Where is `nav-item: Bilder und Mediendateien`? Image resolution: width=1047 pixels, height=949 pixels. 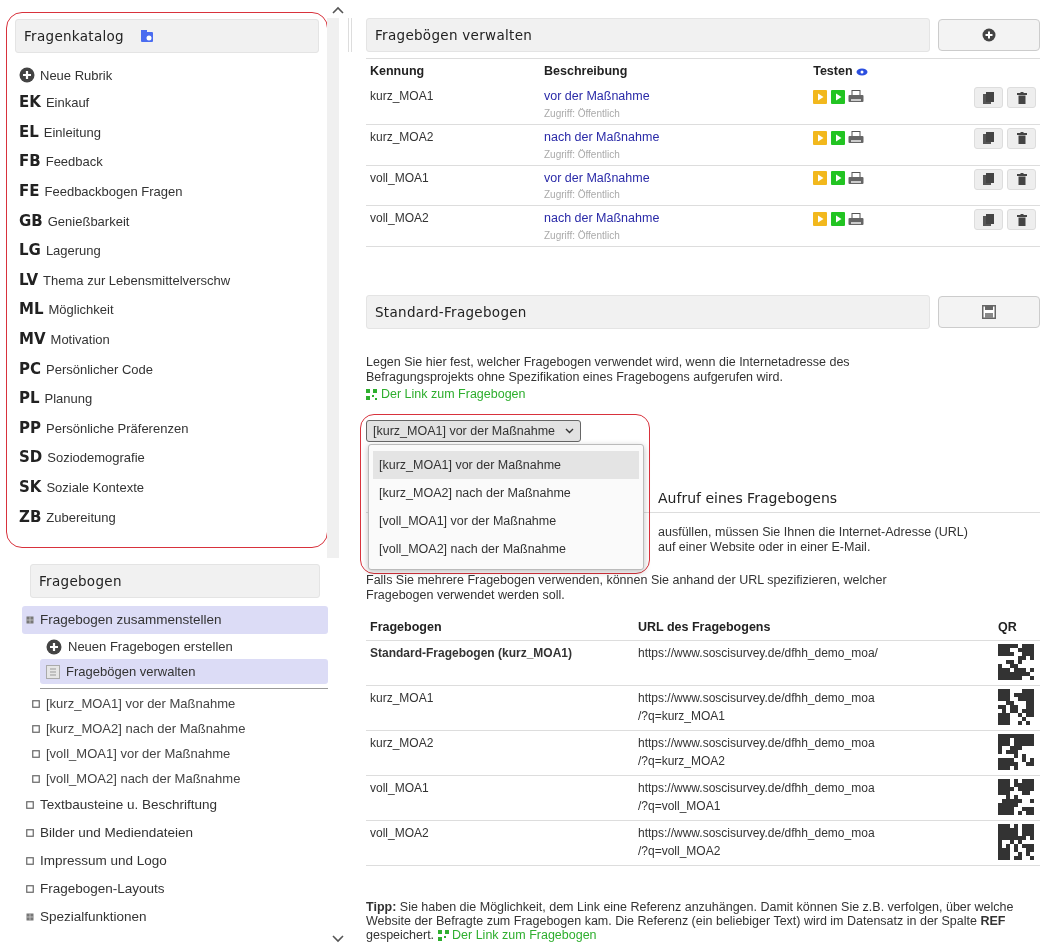 nav-item: Bilder und Mediendateien is located at coordinates (175, 833).